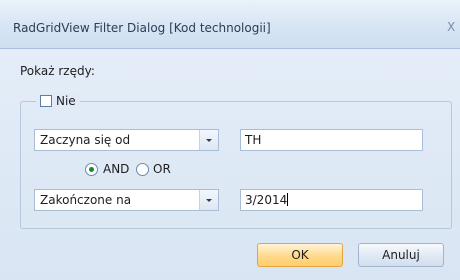 This screenshot has height=280, width=460. What do you see at coordinates (253, 140) in the screenshot?
I see `filter1-value-text: TH` at bounding box center [253, 140].